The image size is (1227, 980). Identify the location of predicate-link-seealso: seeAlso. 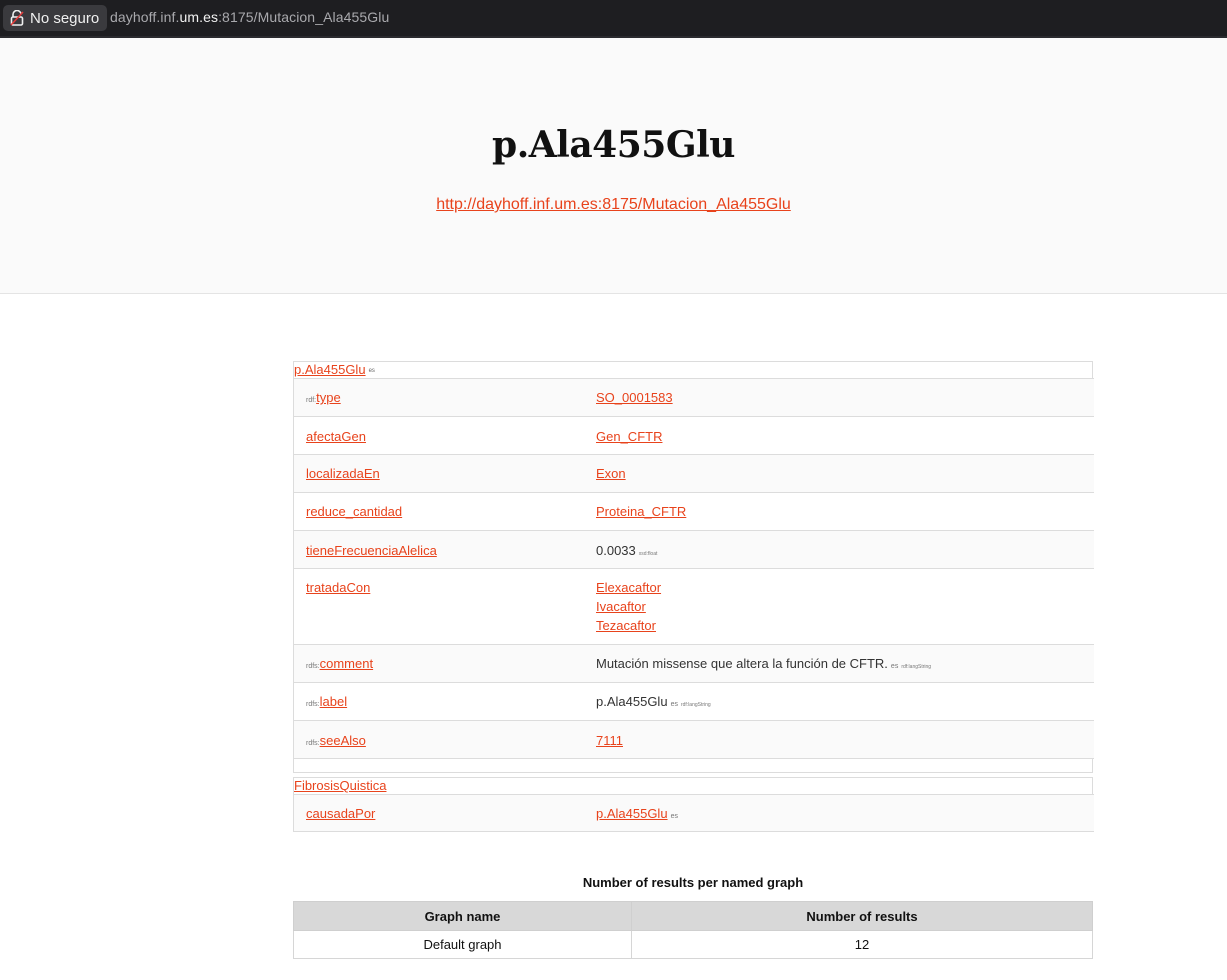
(343, 740).